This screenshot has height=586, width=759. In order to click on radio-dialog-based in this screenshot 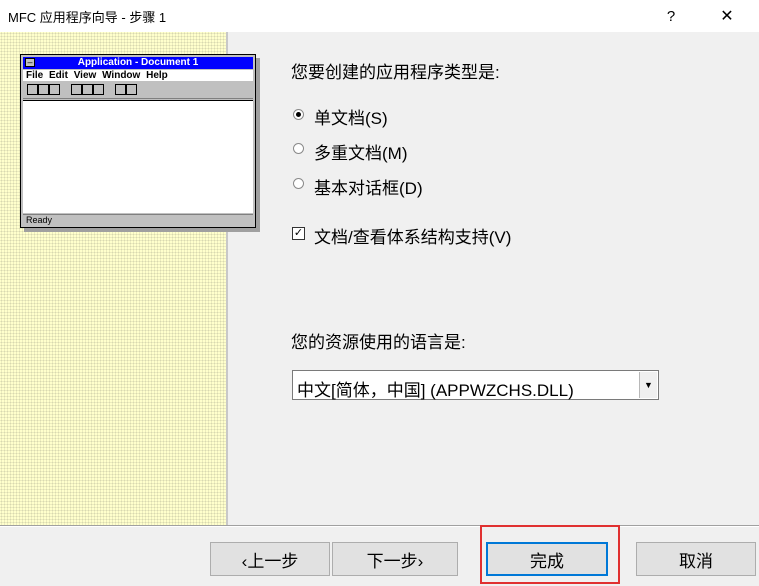, I will do `click(298, 183)`.